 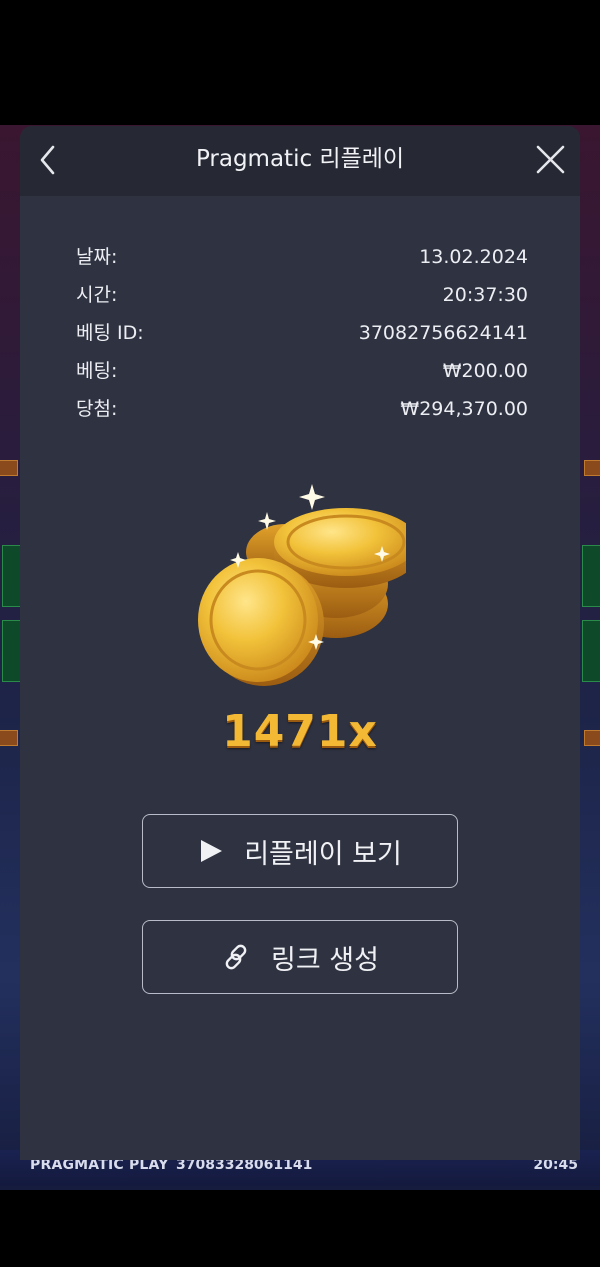 What do you see at coordinates (302, 295) in the screenshot?
I see `detail-row-time: 시간: 20:37:30` at bounding box center [302, 295].